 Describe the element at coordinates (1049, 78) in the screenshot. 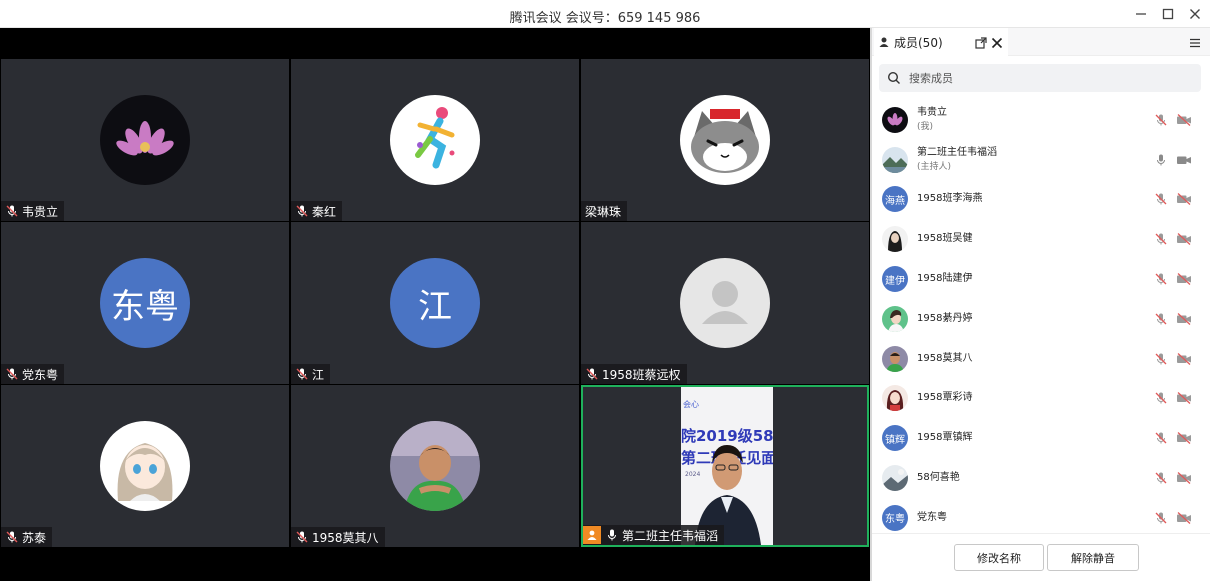

I see `search-input` at that location.